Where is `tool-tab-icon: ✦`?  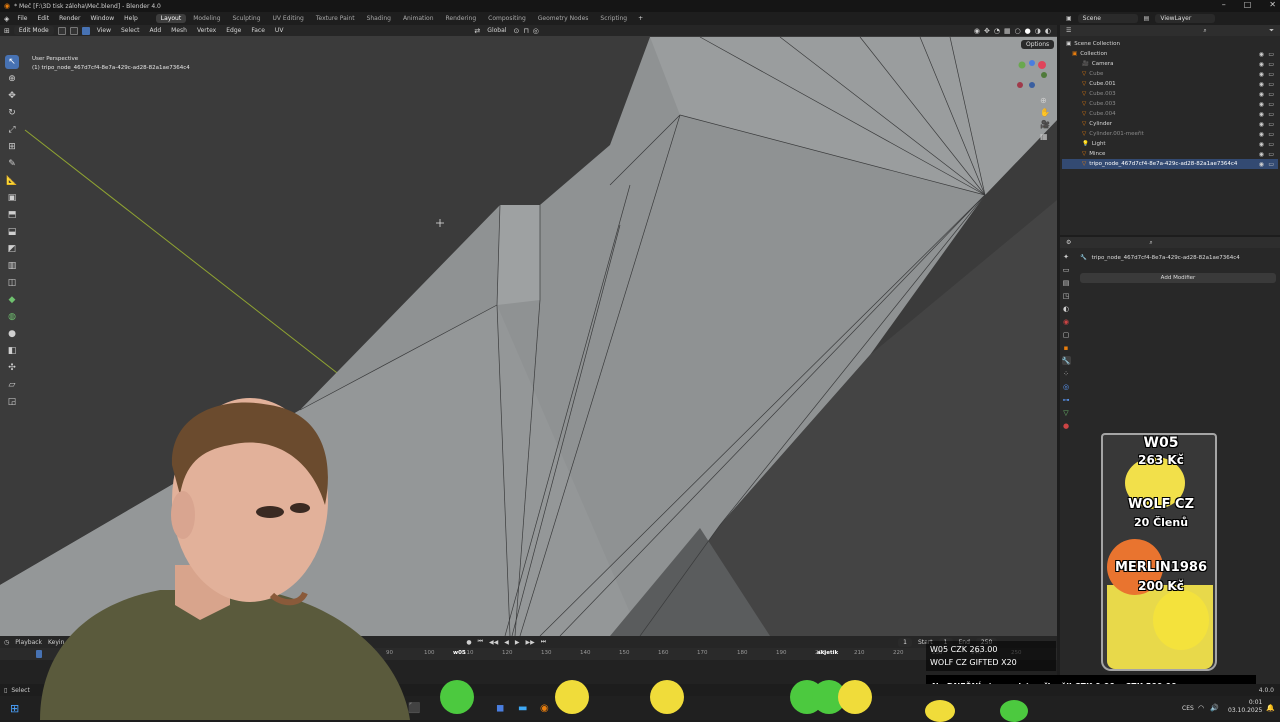 tool-tab-icon: ✦ is located at coordinates (1066, 256).